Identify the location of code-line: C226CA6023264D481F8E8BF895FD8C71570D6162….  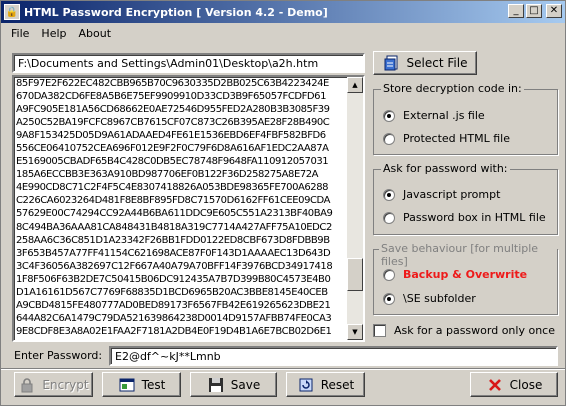
(173, 201).